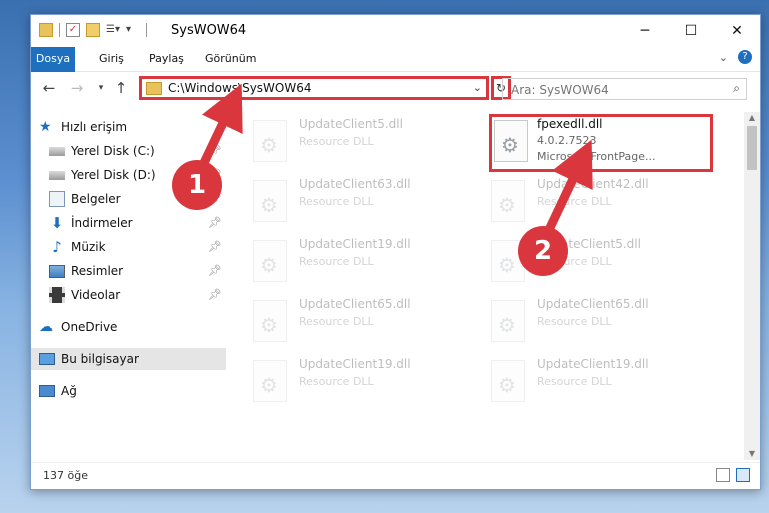 This screenshot has height=513, width=769. Describe the element at coordinates (543, 251) in the screenshot. I see `callout-step-2: 2` at that location.